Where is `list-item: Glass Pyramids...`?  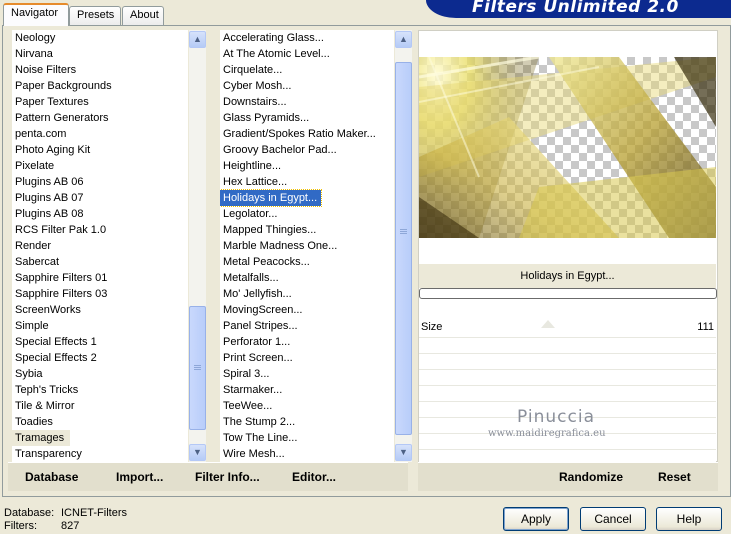
list-item: Glass Pyramids... is located at coordinates (307, 118).